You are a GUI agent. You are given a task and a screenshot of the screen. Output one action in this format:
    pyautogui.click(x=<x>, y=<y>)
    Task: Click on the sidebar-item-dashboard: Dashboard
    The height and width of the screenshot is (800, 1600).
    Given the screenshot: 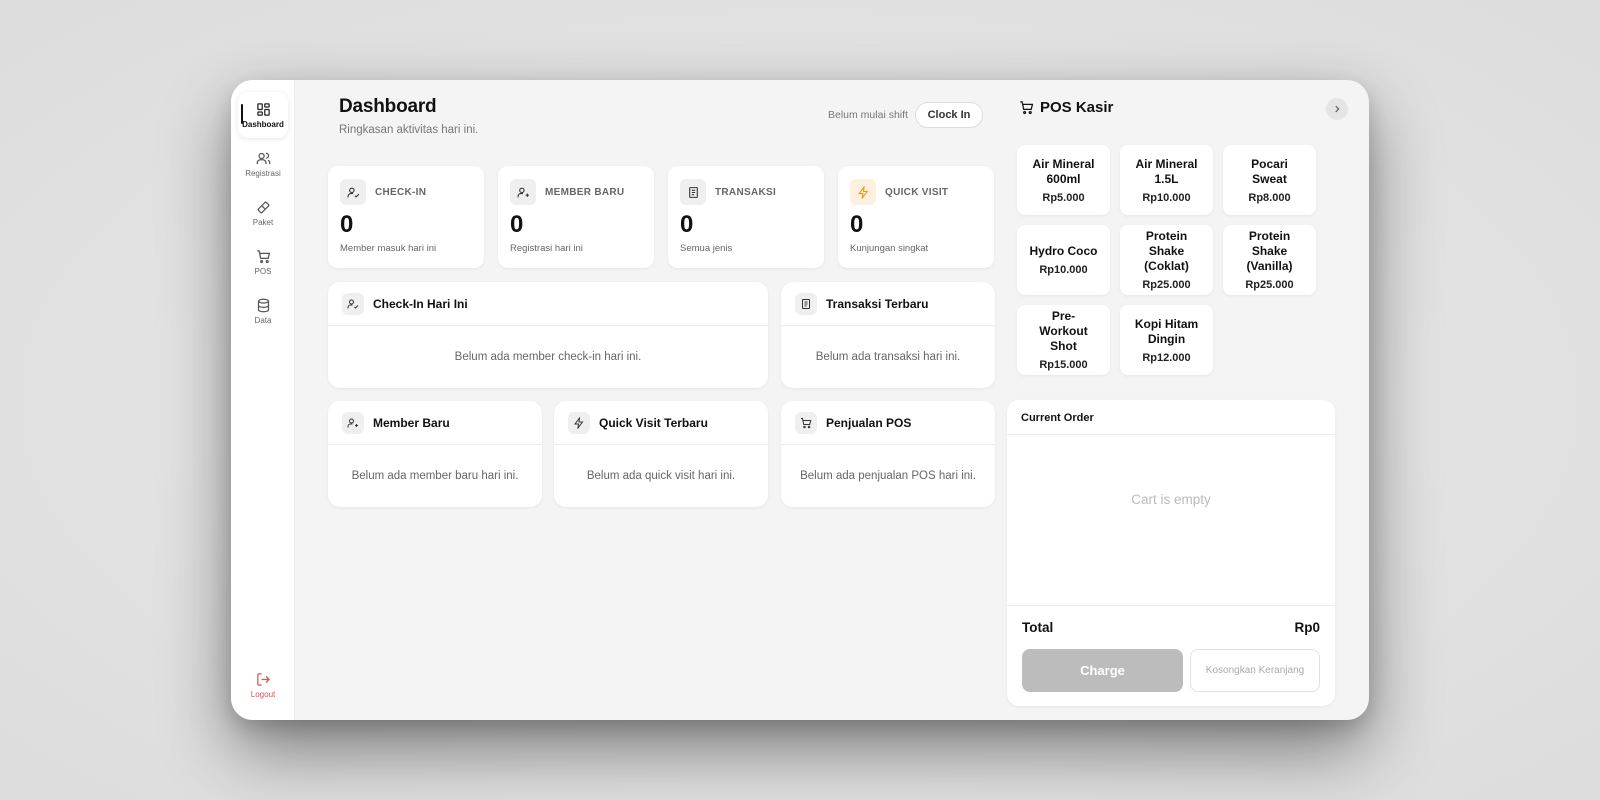 What is the action you would take?
    pyautogui.click(x=263, y=115)
    